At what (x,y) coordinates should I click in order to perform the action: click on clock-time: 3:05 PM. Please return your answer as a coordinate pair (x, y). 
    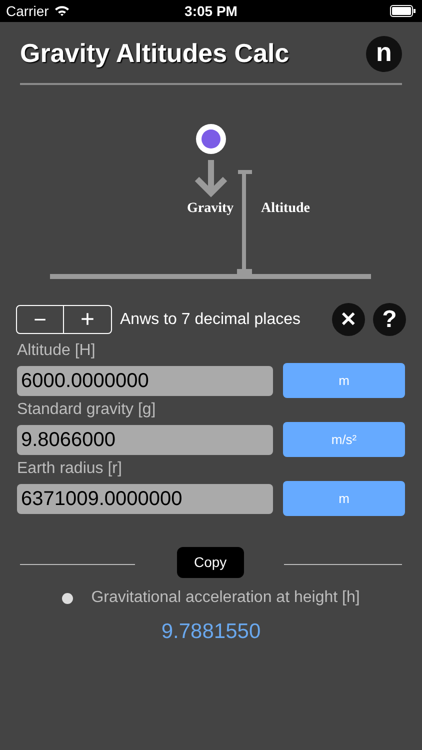
    Looking at the image, I should click on (211, 11).